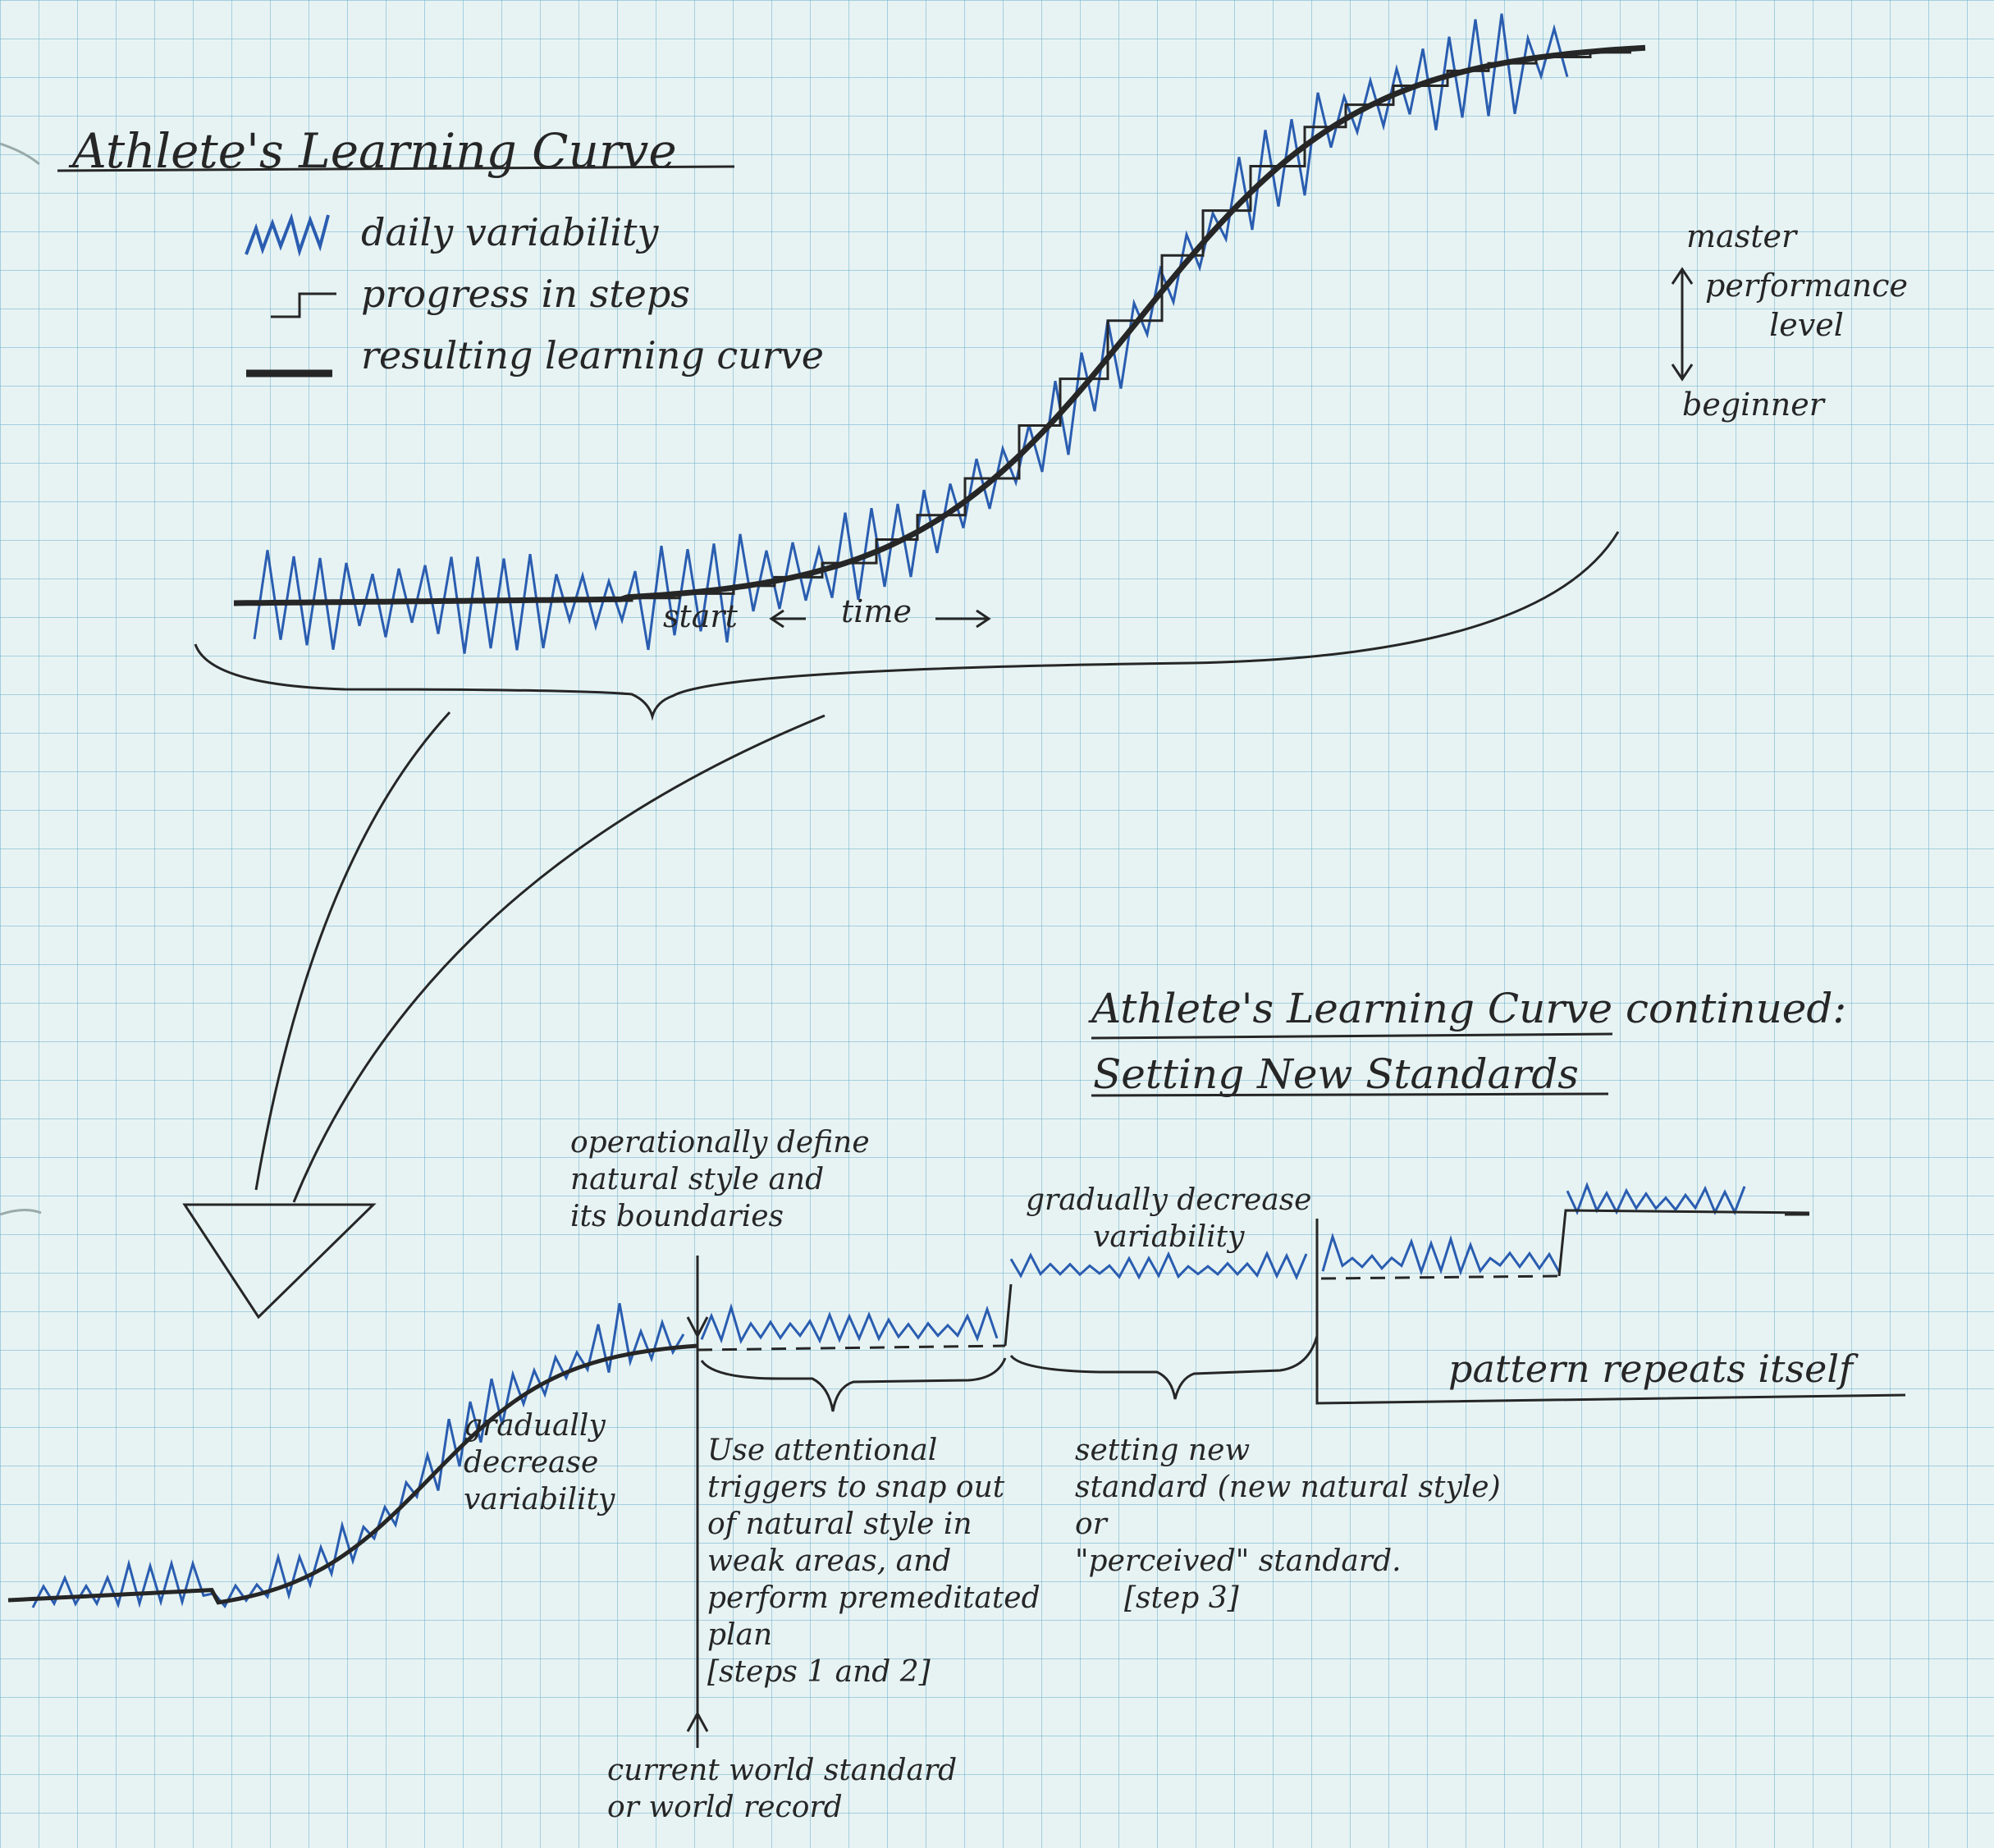  Describe the element at coordinates (1163, 1451) in the screenshot. I see `new-standard-line-1: setting new` at that location.